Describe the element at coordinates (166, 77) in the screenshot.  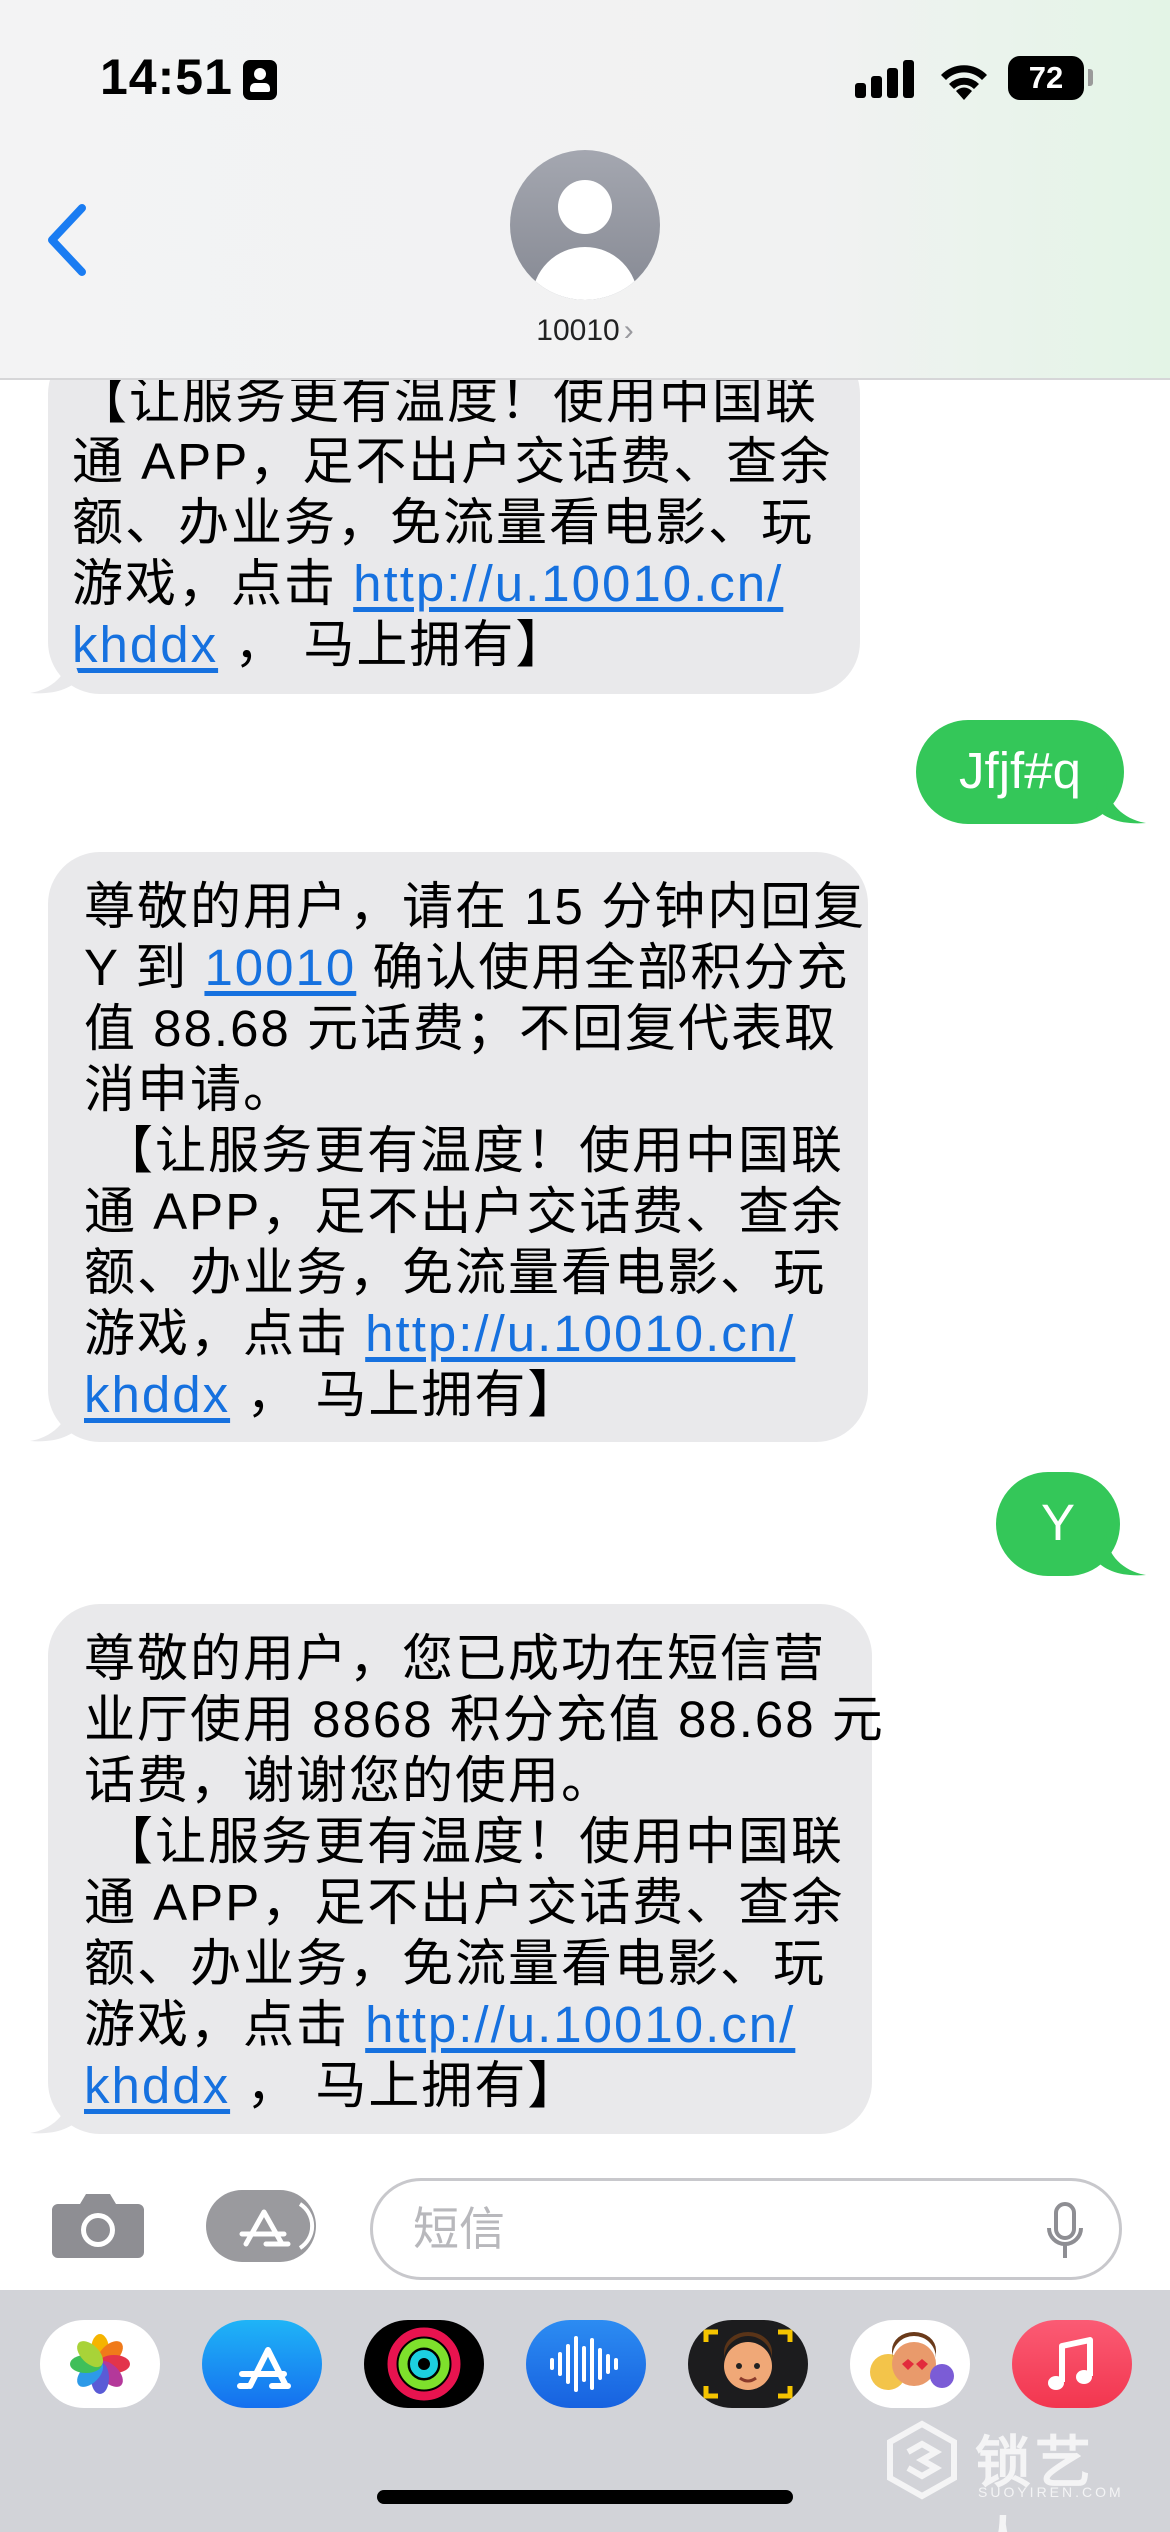
I see `status-time: 14:51` at that location.